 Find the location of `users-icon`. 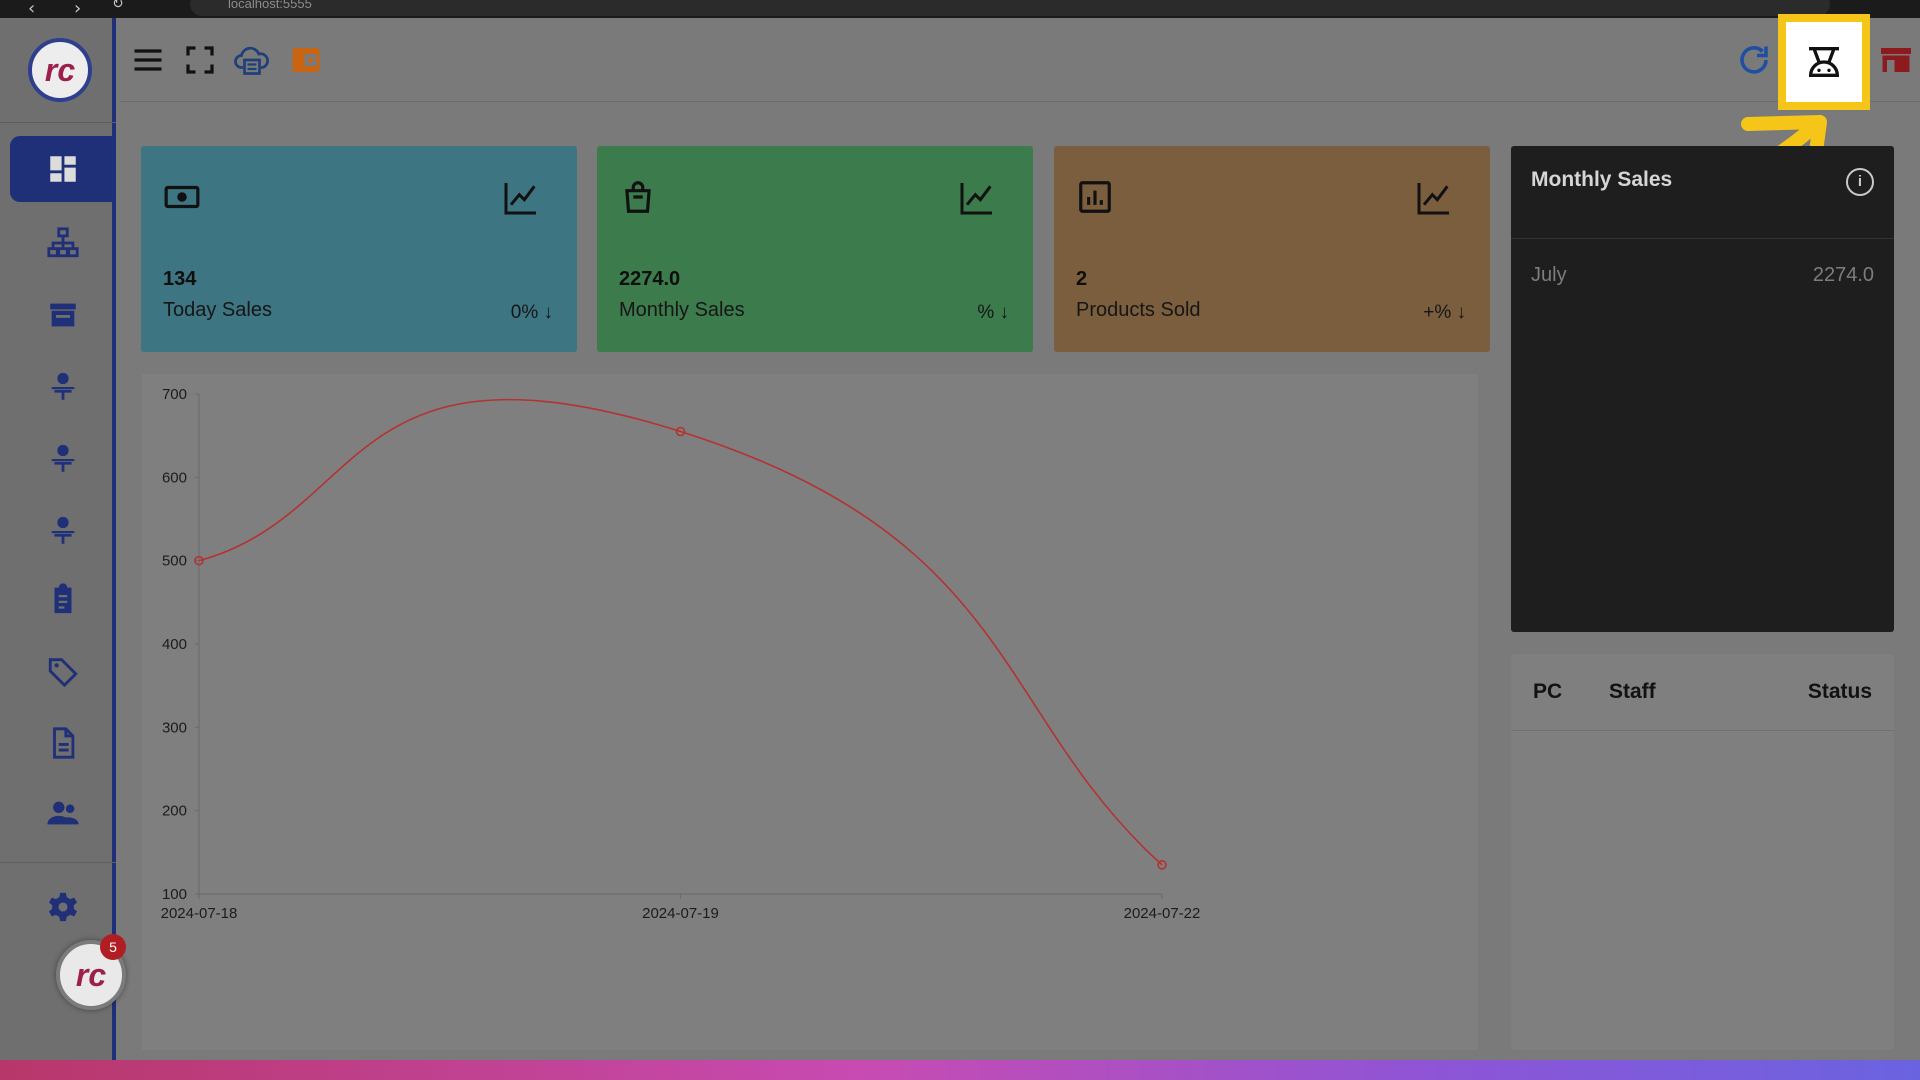

users-icon is located at coordinates (63, 813).